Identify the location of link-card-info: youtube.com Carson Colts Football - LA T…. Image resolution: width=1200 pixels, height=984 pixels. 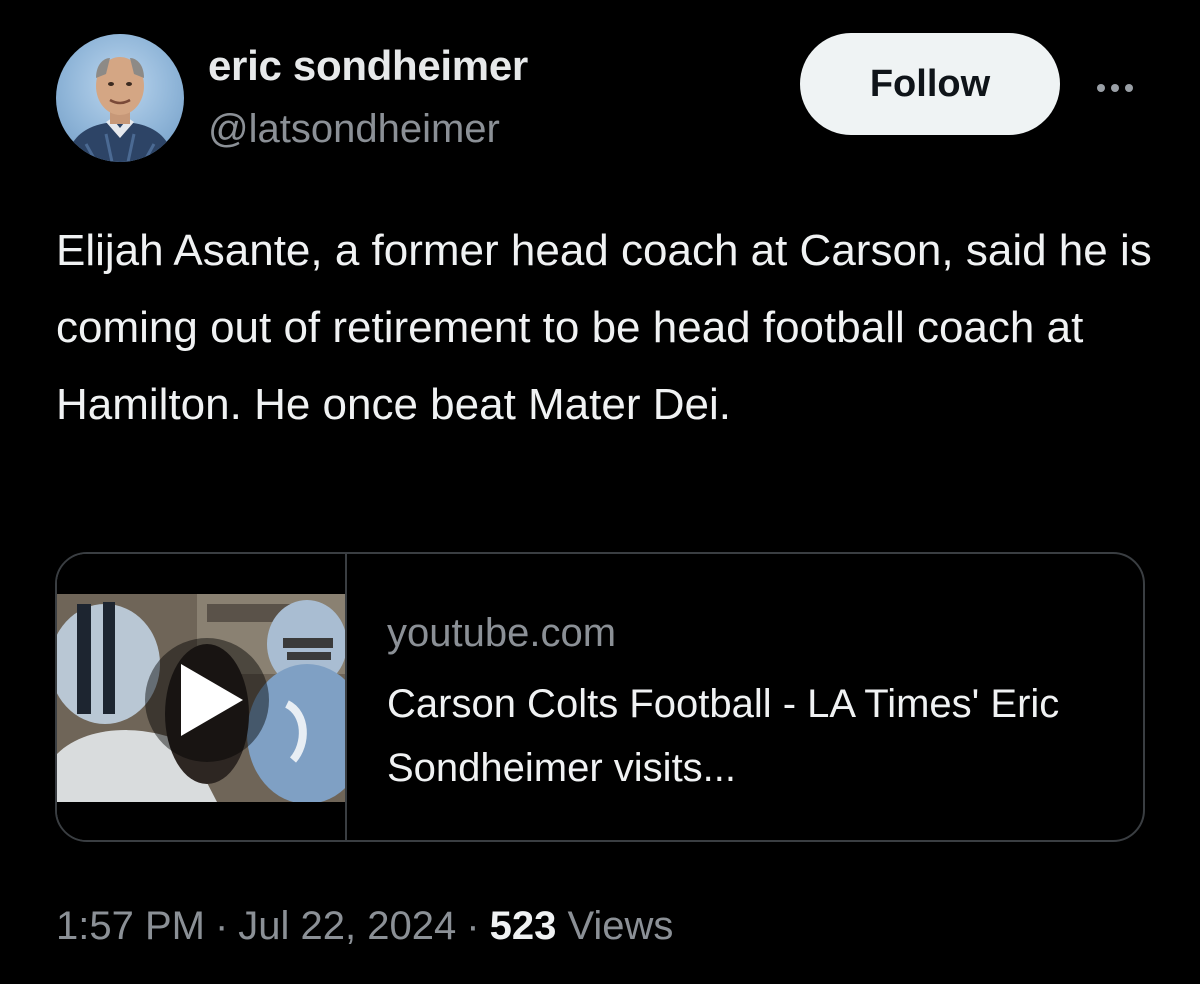
(757, 703).